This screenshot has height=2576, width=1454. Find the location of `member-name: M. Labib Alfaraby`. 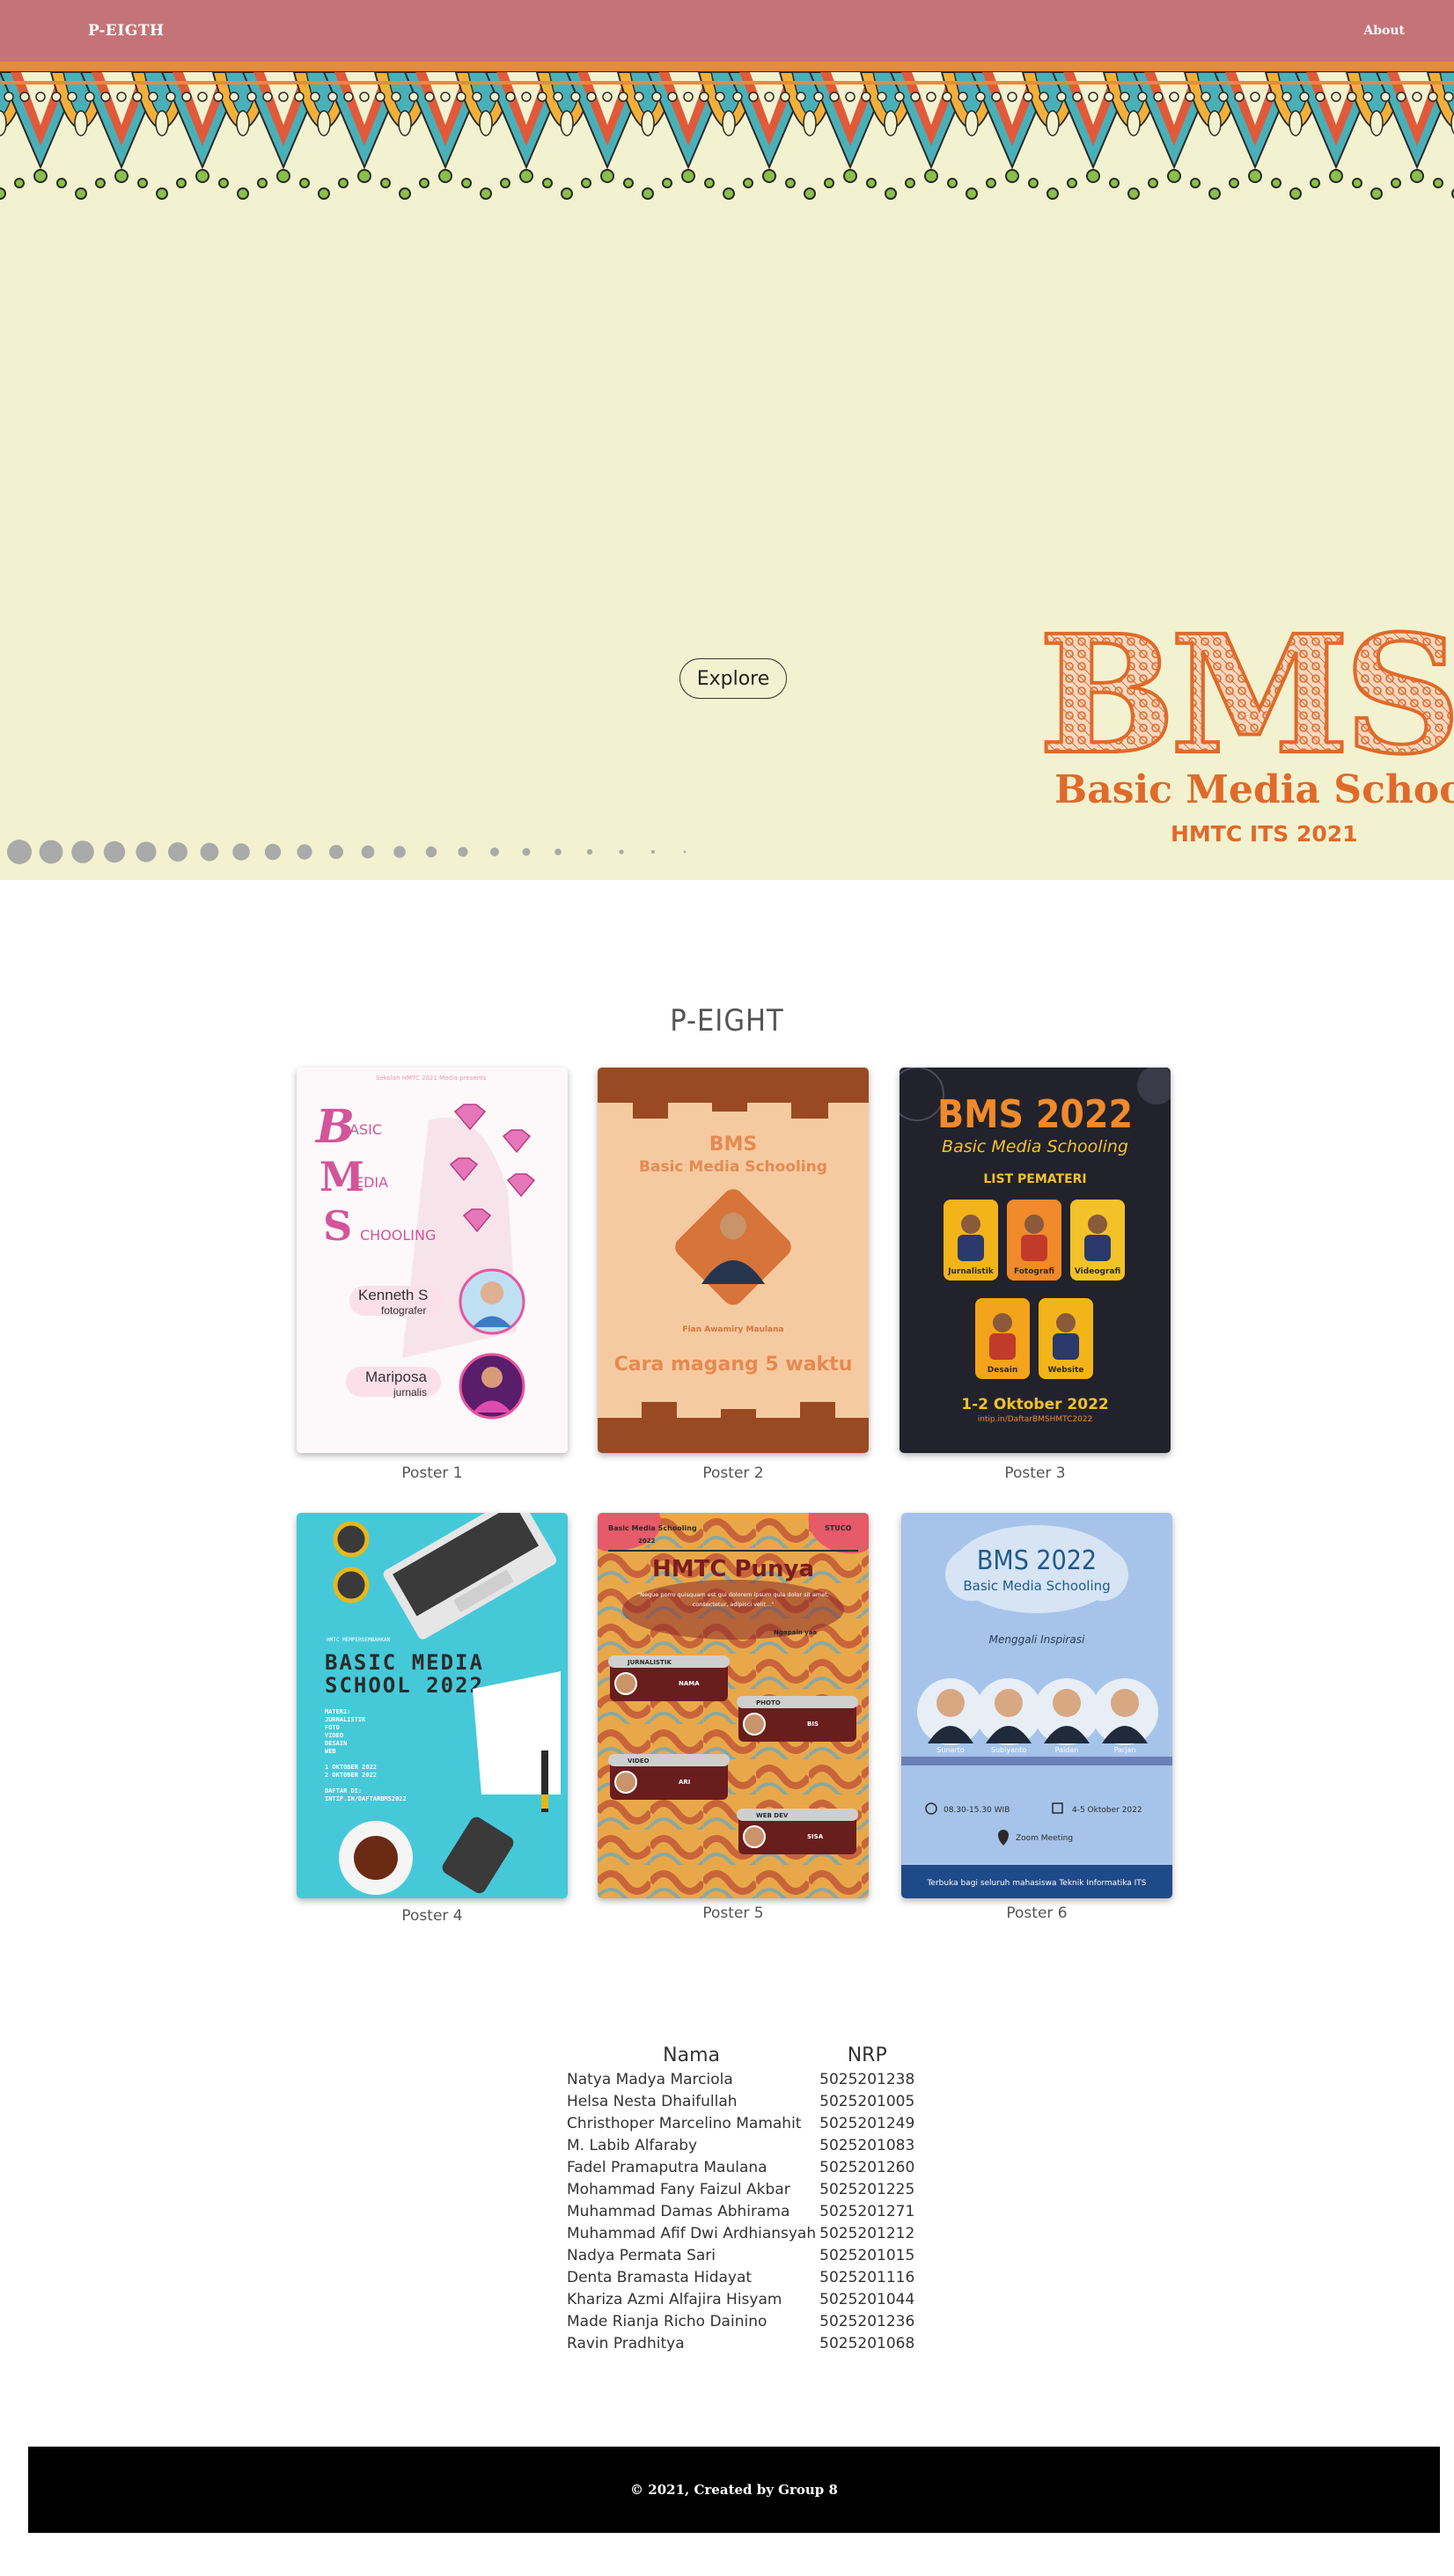

member-name: M. Labib Alfaraby is located at coordinates (632, 2145).